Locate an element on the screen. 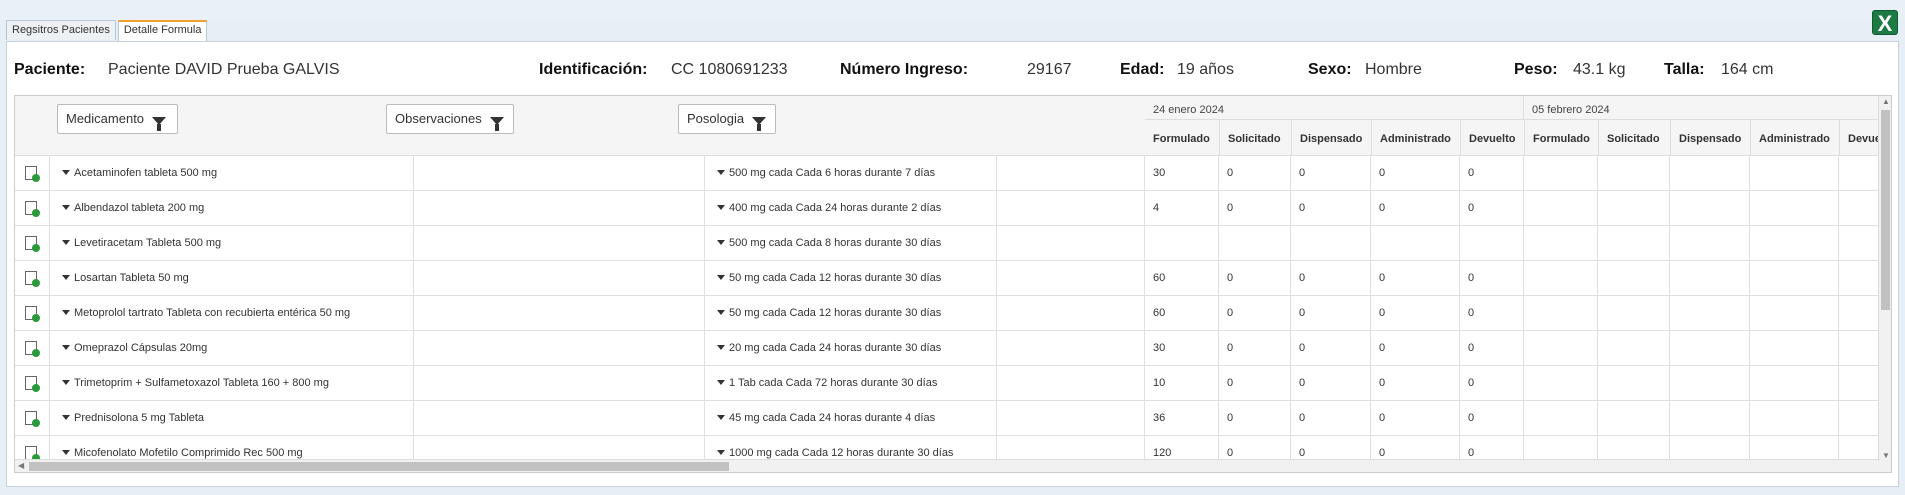 Image resolution: width=1905 pixels, height=495 pixels. vertical-scrollbar: ▲ ▼ is located at coordinates (1884, 284).